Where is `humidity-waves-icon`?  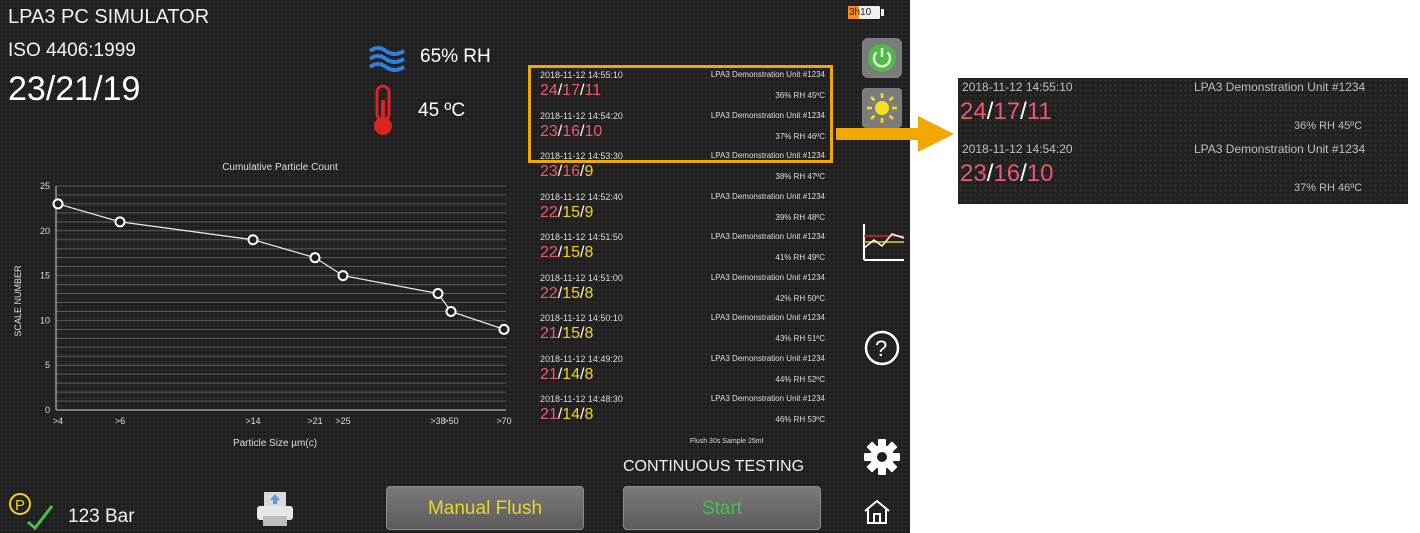
humidity-waves-icon is located at coordinates (387, 59).